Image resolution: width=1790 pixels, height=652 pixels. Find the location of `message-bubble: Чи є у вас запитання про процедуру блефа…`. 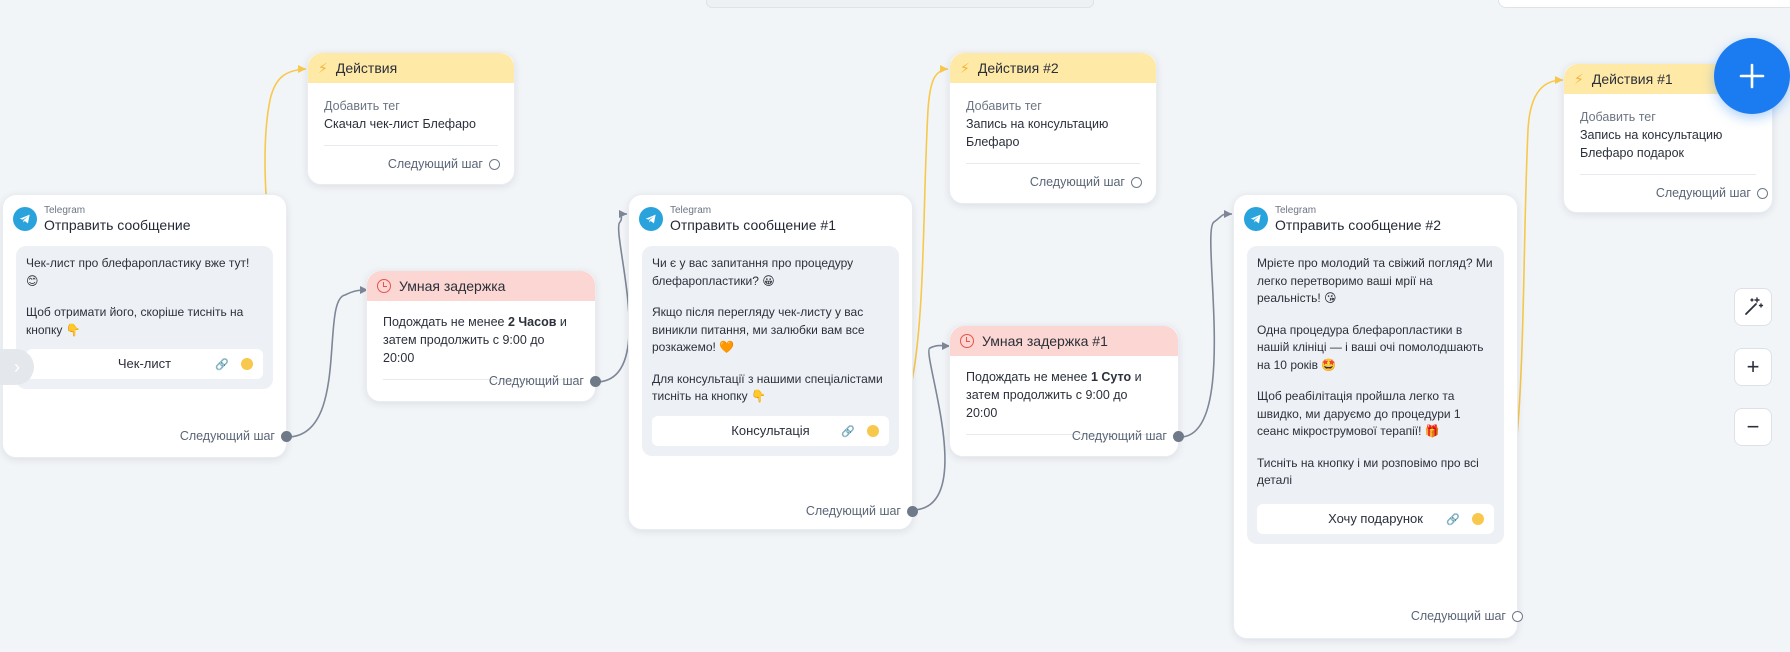

message-bubble: Чи є у вас запитання про процедуру блефа… is located at coordinates (770, 351).